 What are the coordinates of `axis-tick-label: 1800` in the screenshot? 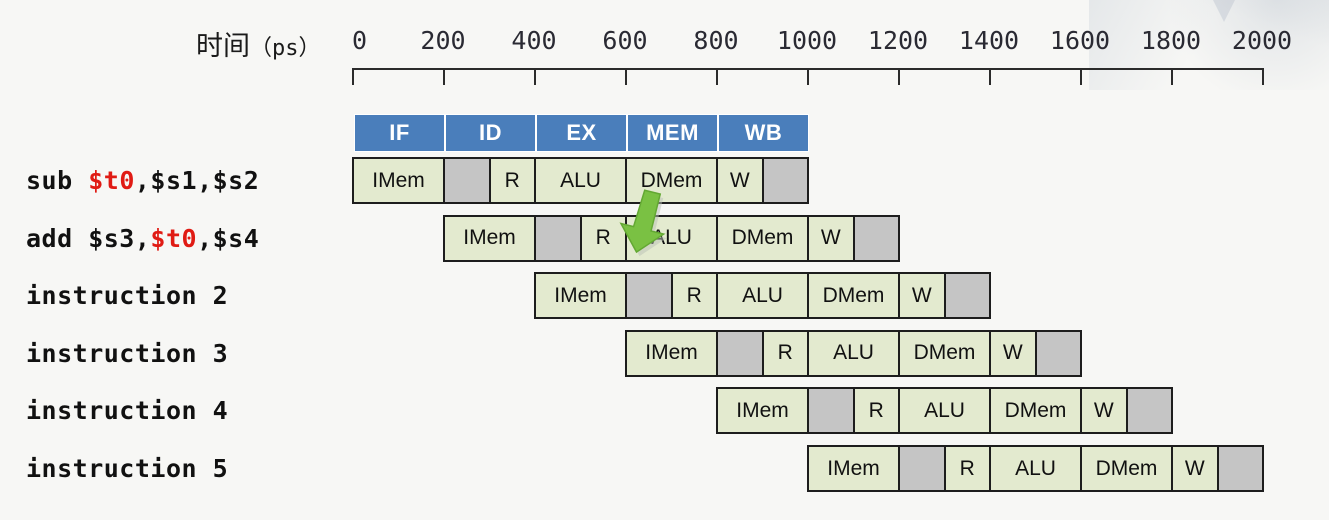 It's located at (1171, 40).